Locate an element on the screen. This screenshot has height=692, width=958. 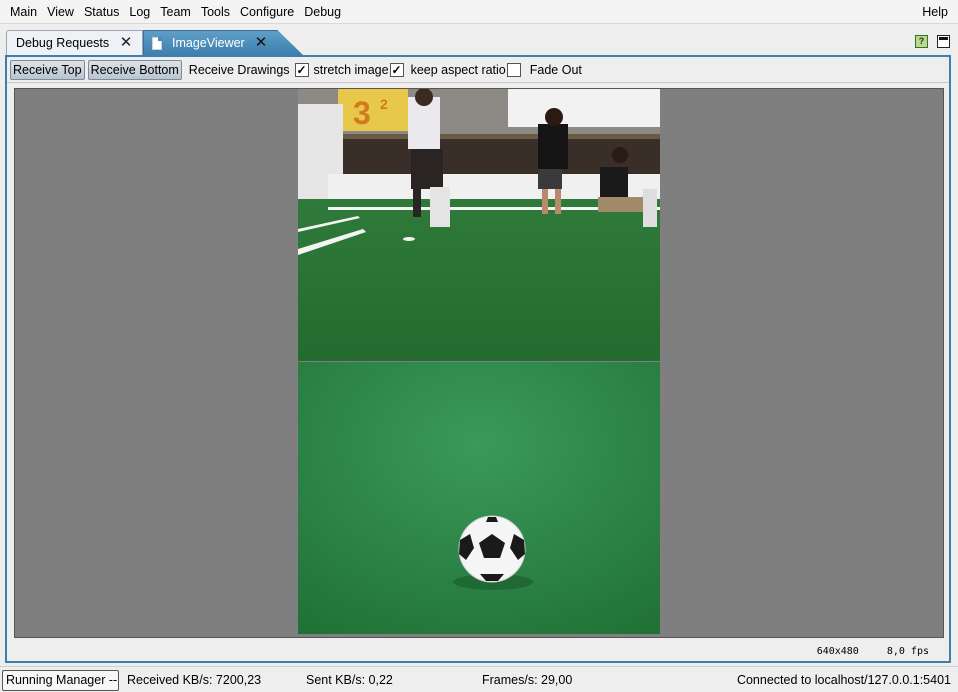
menu-log: Log is located at coordinates (139, 12).